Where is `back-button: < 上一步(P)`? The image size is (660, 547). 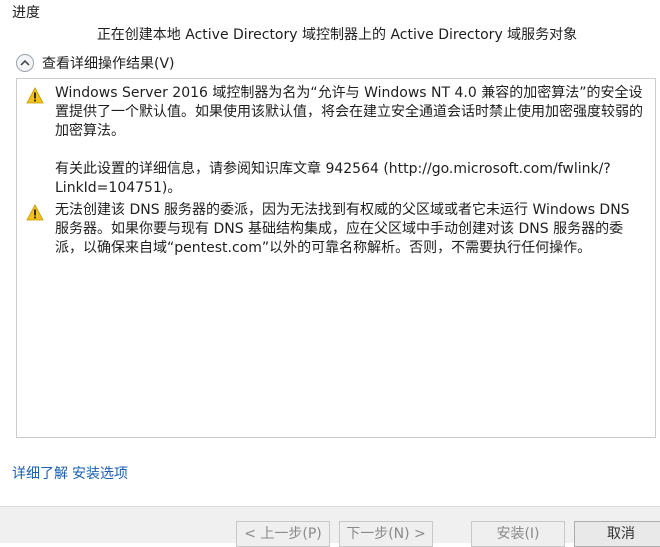 back-button: < 上一步(P) is located at coordinates (283, 534).